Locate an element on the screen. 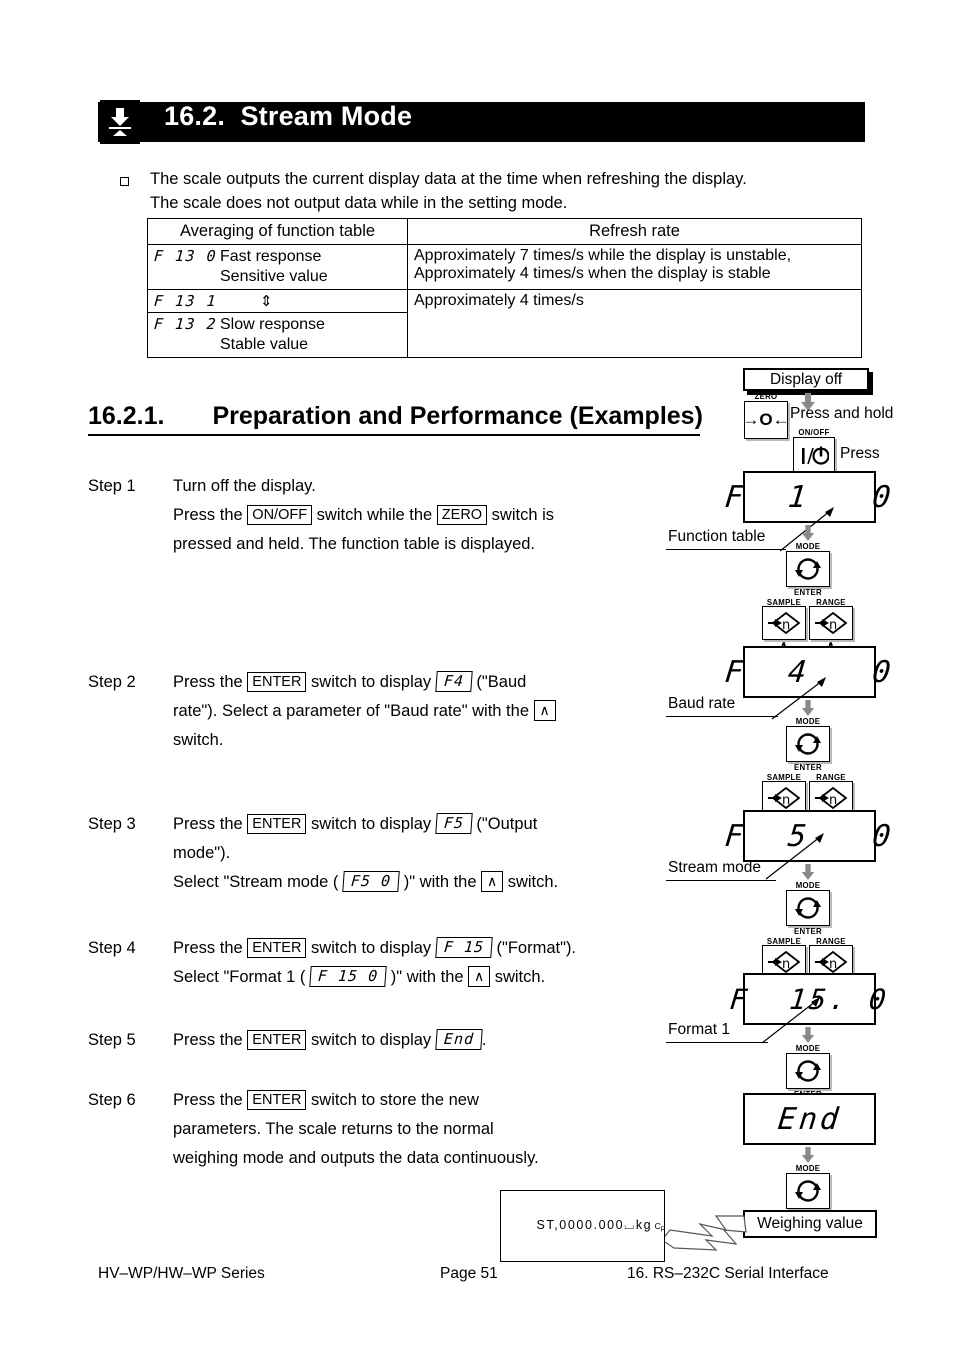 This screenshot has width=954, height=1350. table-header-averaging: Averaging of function table is located at coordinates (277, 231).